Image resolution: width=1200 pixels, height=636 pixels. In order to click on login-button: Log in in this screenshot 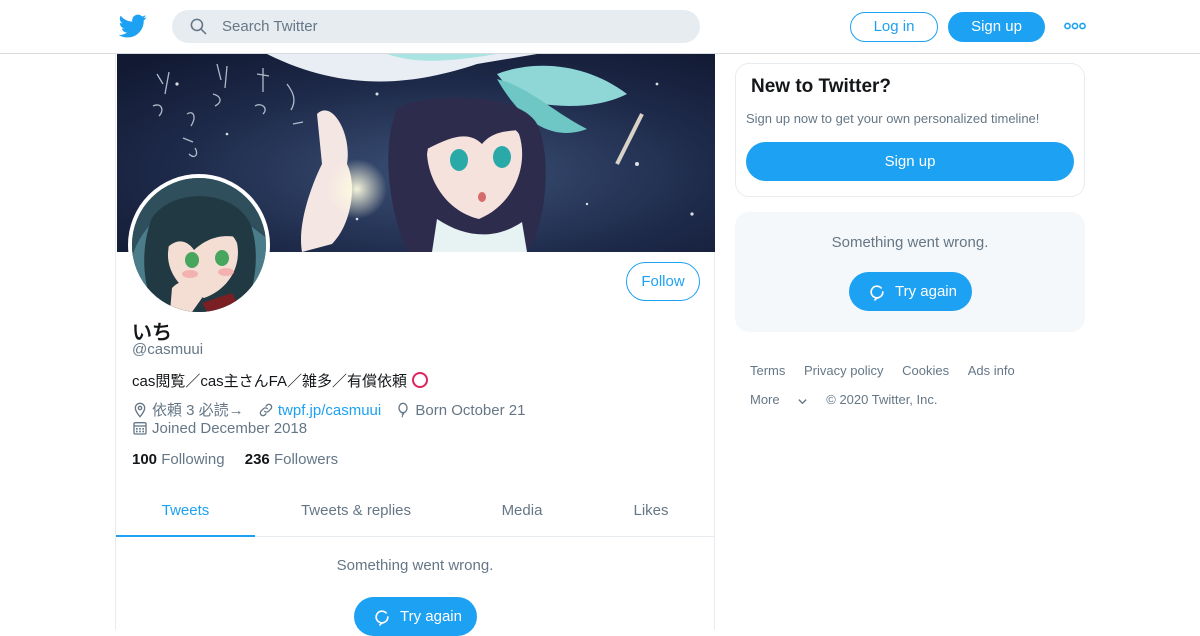, I will do `click(894, 27)`.